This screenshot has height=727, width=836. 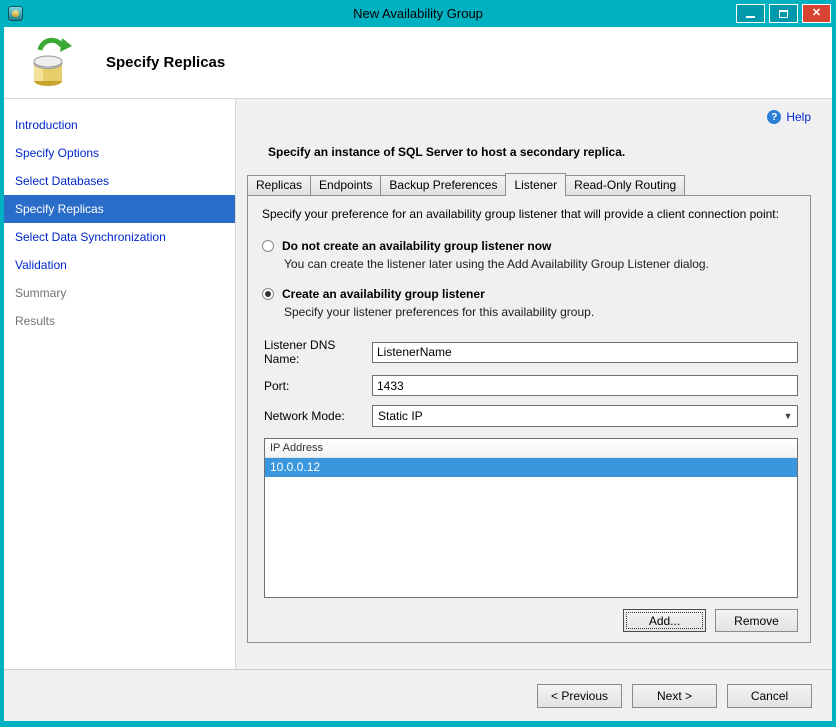 What do you see at coordinates (529, 117) in the screenshot?
I see `help-row: ? Help` at bounding box center [529, 117].